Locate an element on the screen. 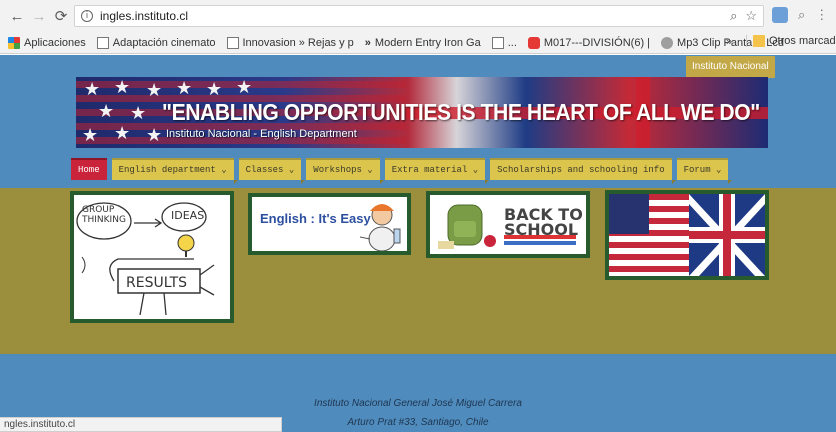  cartoon-professor-image is located at coordinates (380, 227).